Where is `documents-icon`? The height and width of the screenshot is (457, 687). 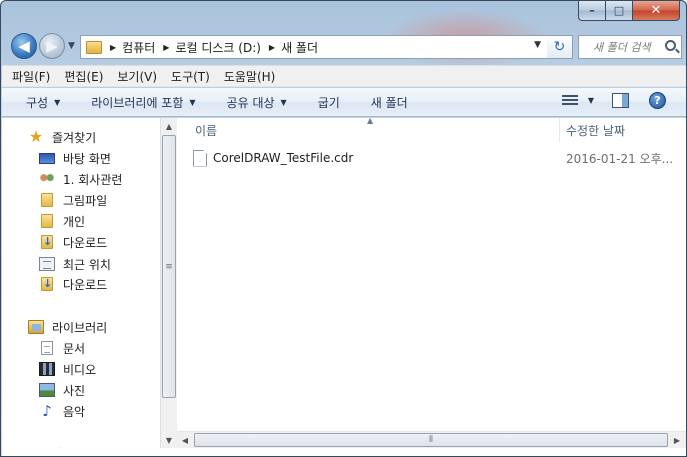 documents-icon is located at coordinates (47, 348).